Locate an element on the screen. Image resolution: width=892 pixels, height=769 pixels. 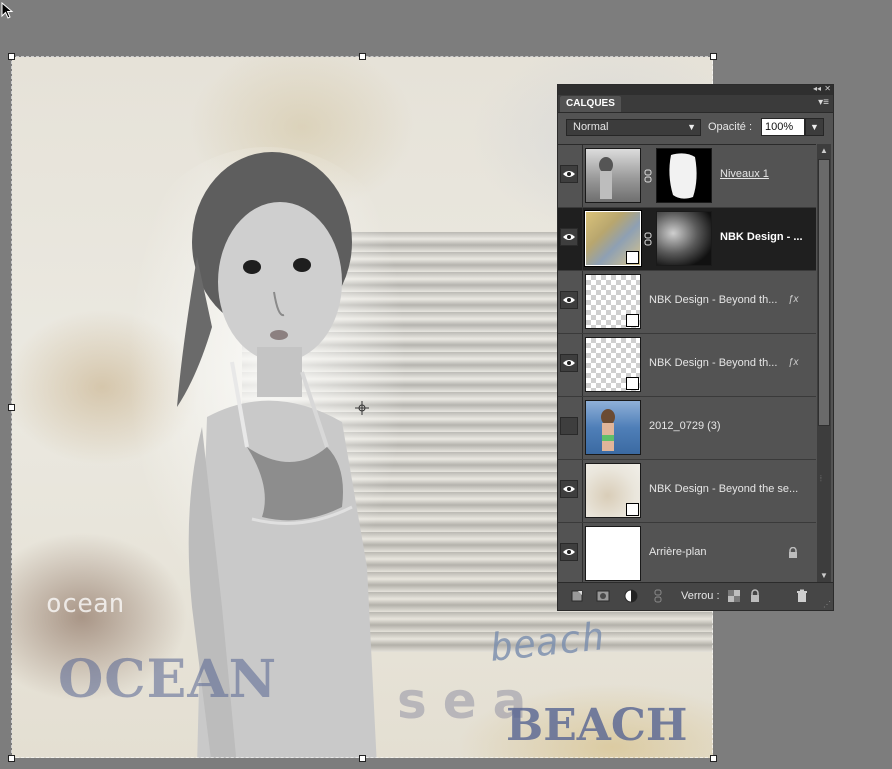
layer-row: 2012_0729 (3) is located at coordinates (687, 428).